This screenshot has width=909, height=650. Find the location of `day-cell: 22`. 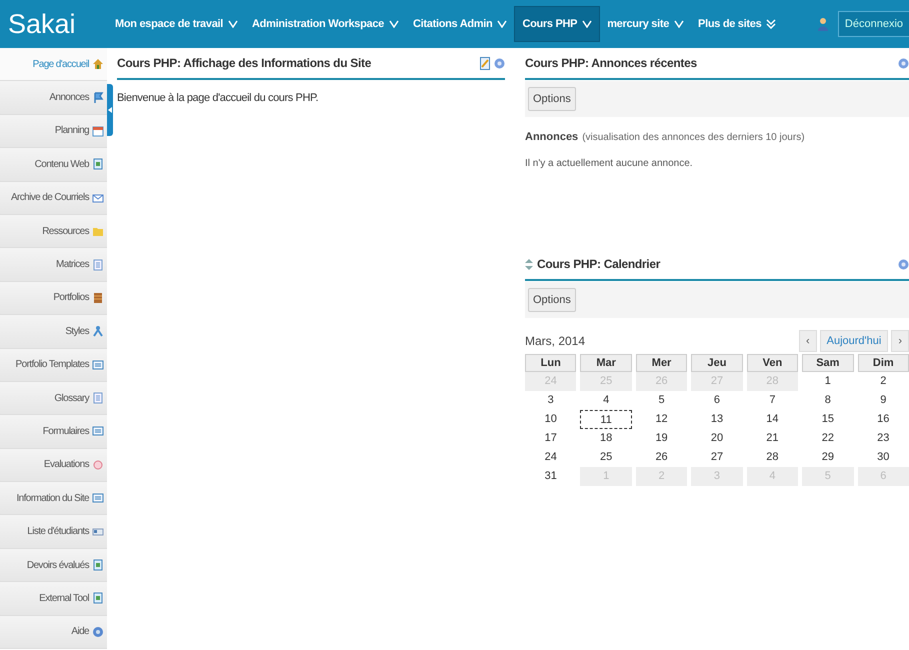

day-cell: 22 is located at coordinates (828, 438).